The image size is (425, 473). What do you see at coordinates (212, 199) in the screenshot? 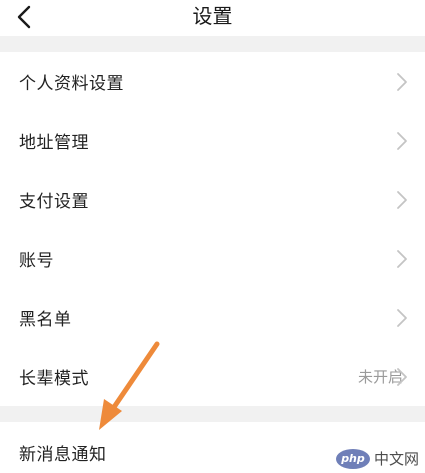
I see `settings-item-payment: 支付设置` at bounding box center [212, 199].